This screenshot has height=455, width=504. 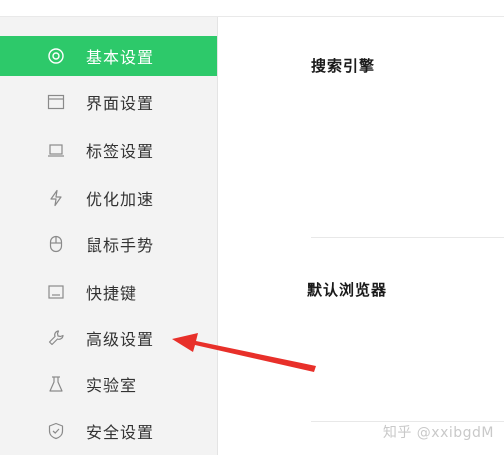 What do you see at coordinates (120, 432) in the screenshot?
I see `sidebar-item-label: 安全设置` at bounding box center [120, 432].